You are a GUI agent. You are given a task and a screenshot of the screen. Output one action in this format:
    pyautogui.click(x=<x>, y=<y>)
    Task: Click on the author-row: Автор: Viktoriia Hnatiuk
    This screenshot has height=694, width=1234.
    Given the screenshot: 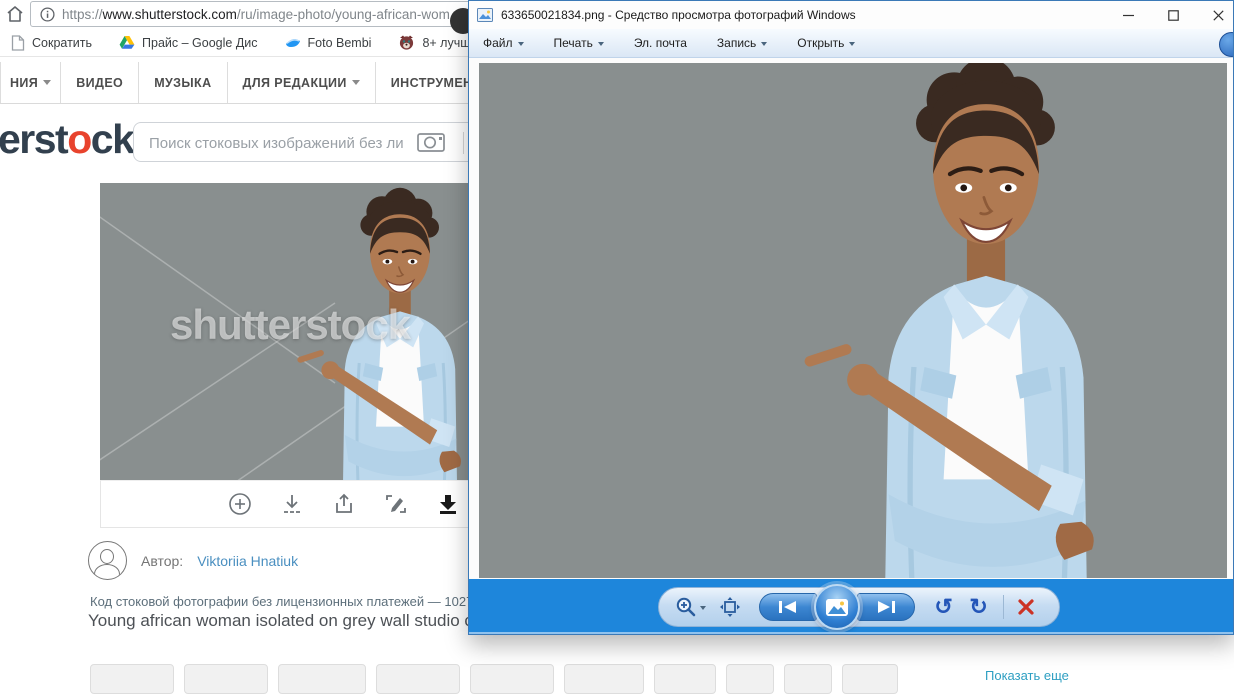 What is the action you would take?
    pyautogui.click(x=193, y=560)
    